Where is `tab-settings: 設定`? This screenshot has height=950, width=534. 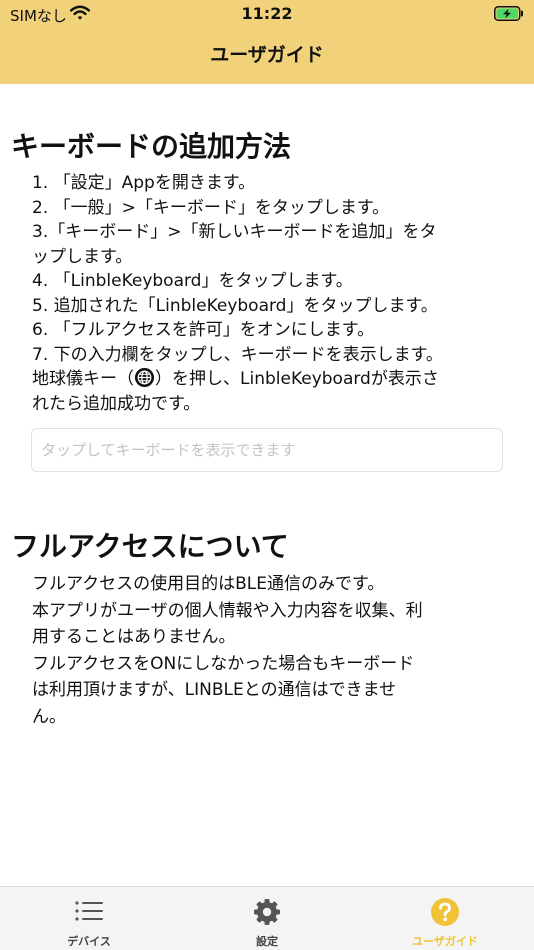 tab-settings: 設定 is located at coordinates (267, 918).